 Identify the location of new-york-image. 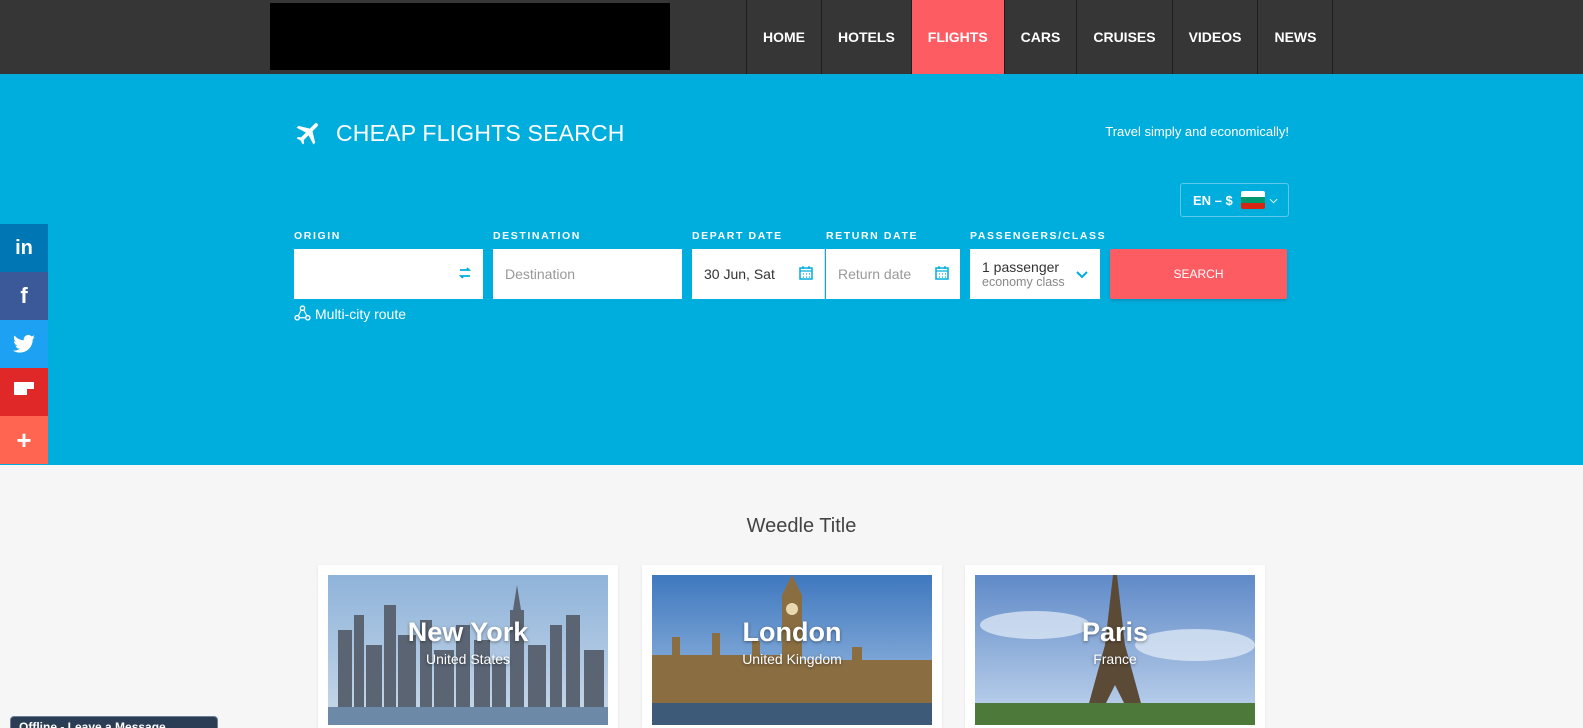
(468, 650).